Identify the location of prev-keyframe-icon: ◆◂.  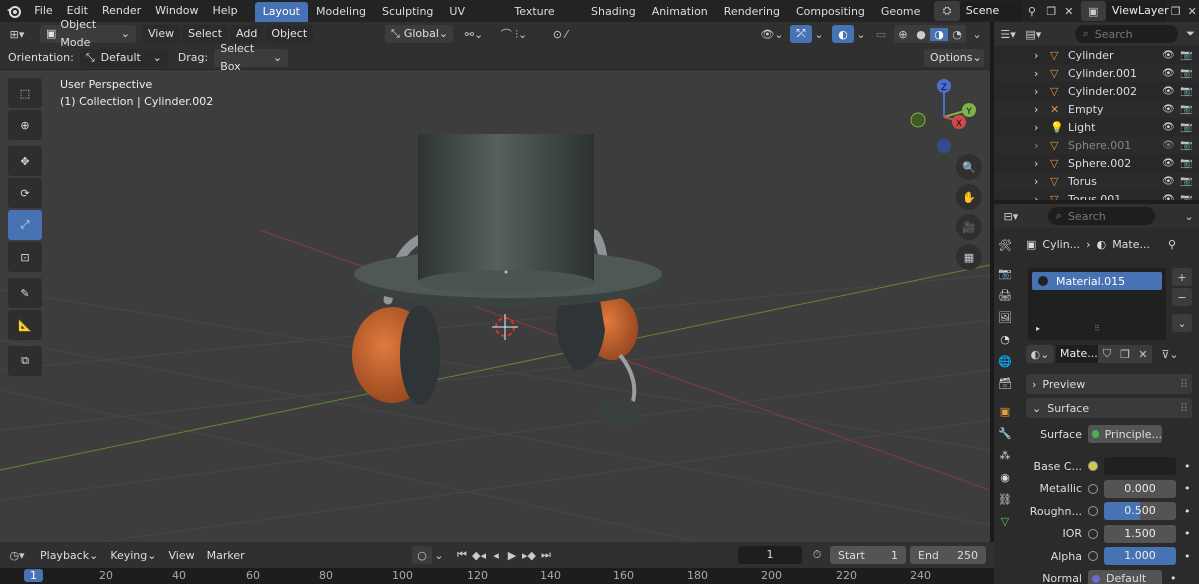
(479, 555).